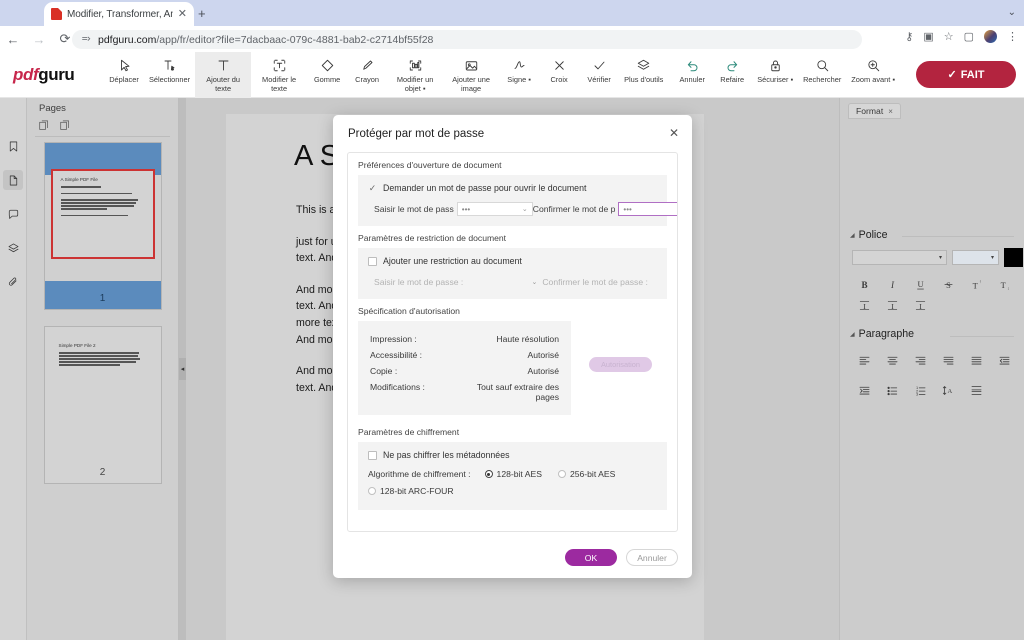  Describe the element at coordinates (202, 13) in the screenshot. I see `new-tab-button: +` at that location.